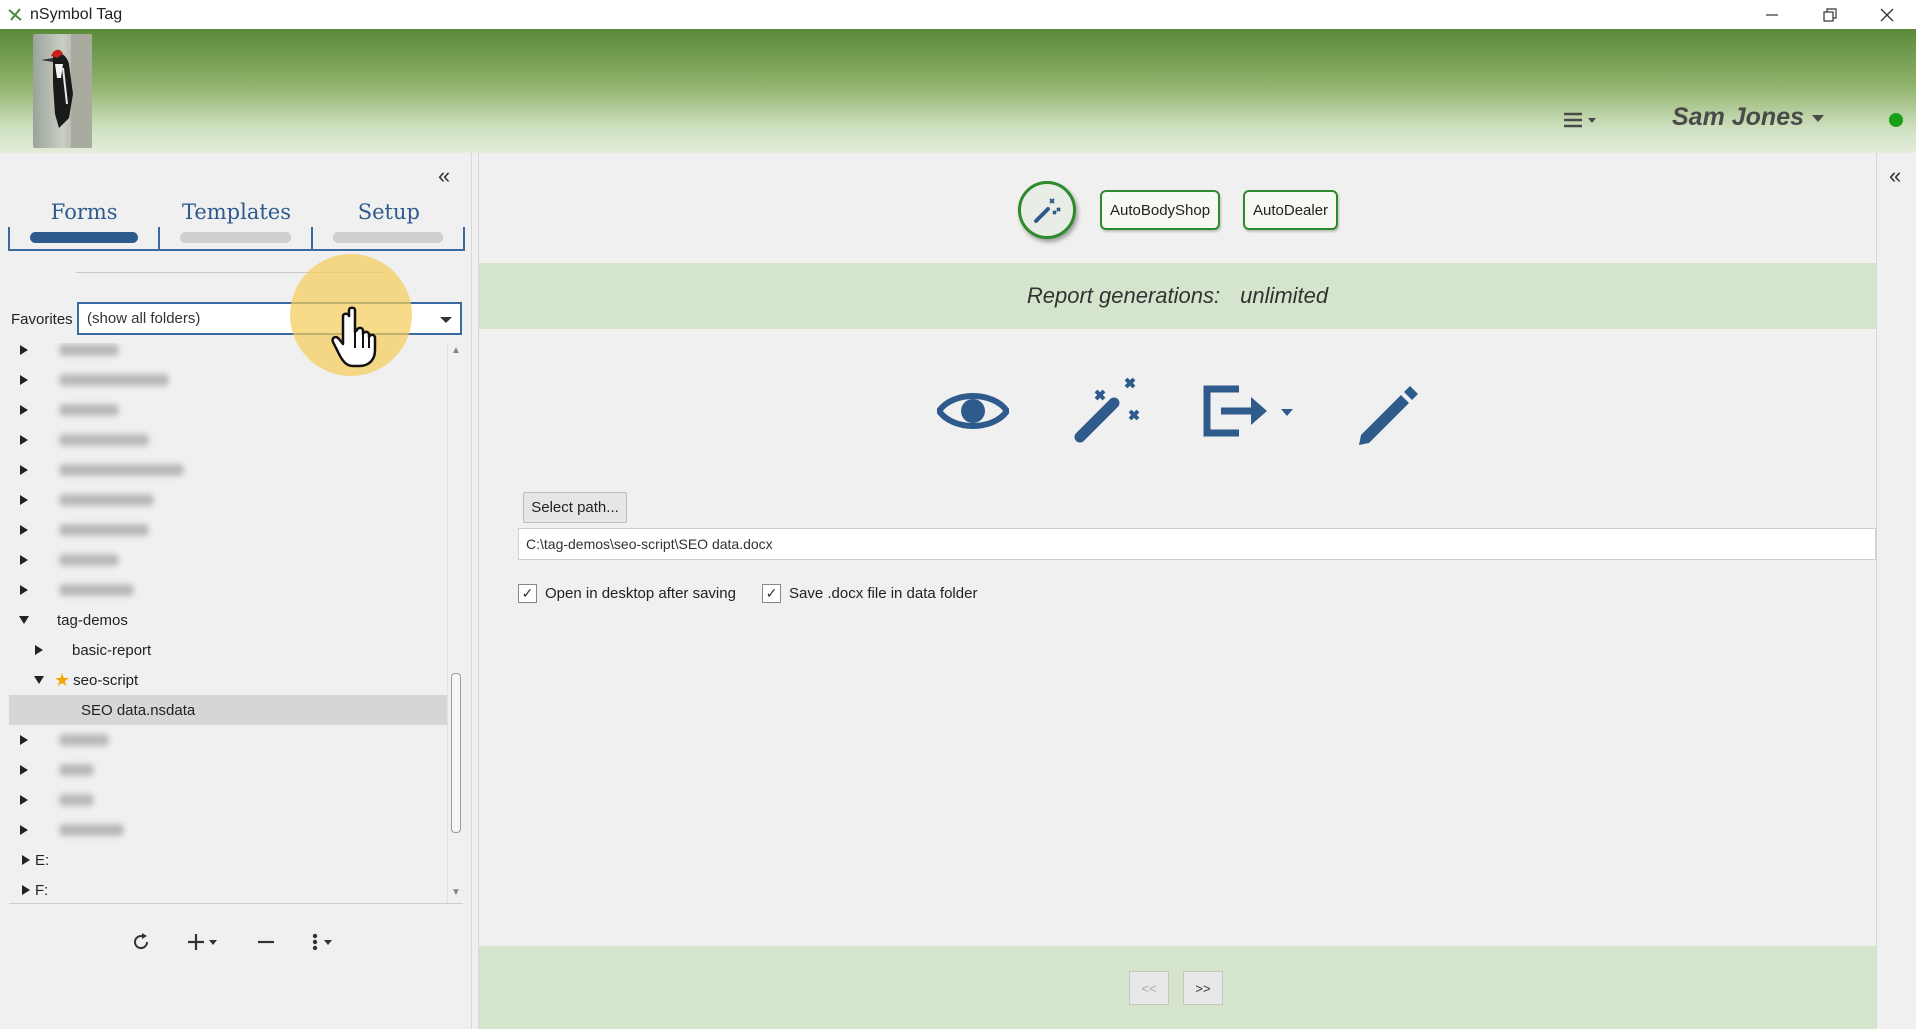 The width and height of the screenshot is (1916, 1029). I want to click on folder-label: basic-report, so click(112, 650).